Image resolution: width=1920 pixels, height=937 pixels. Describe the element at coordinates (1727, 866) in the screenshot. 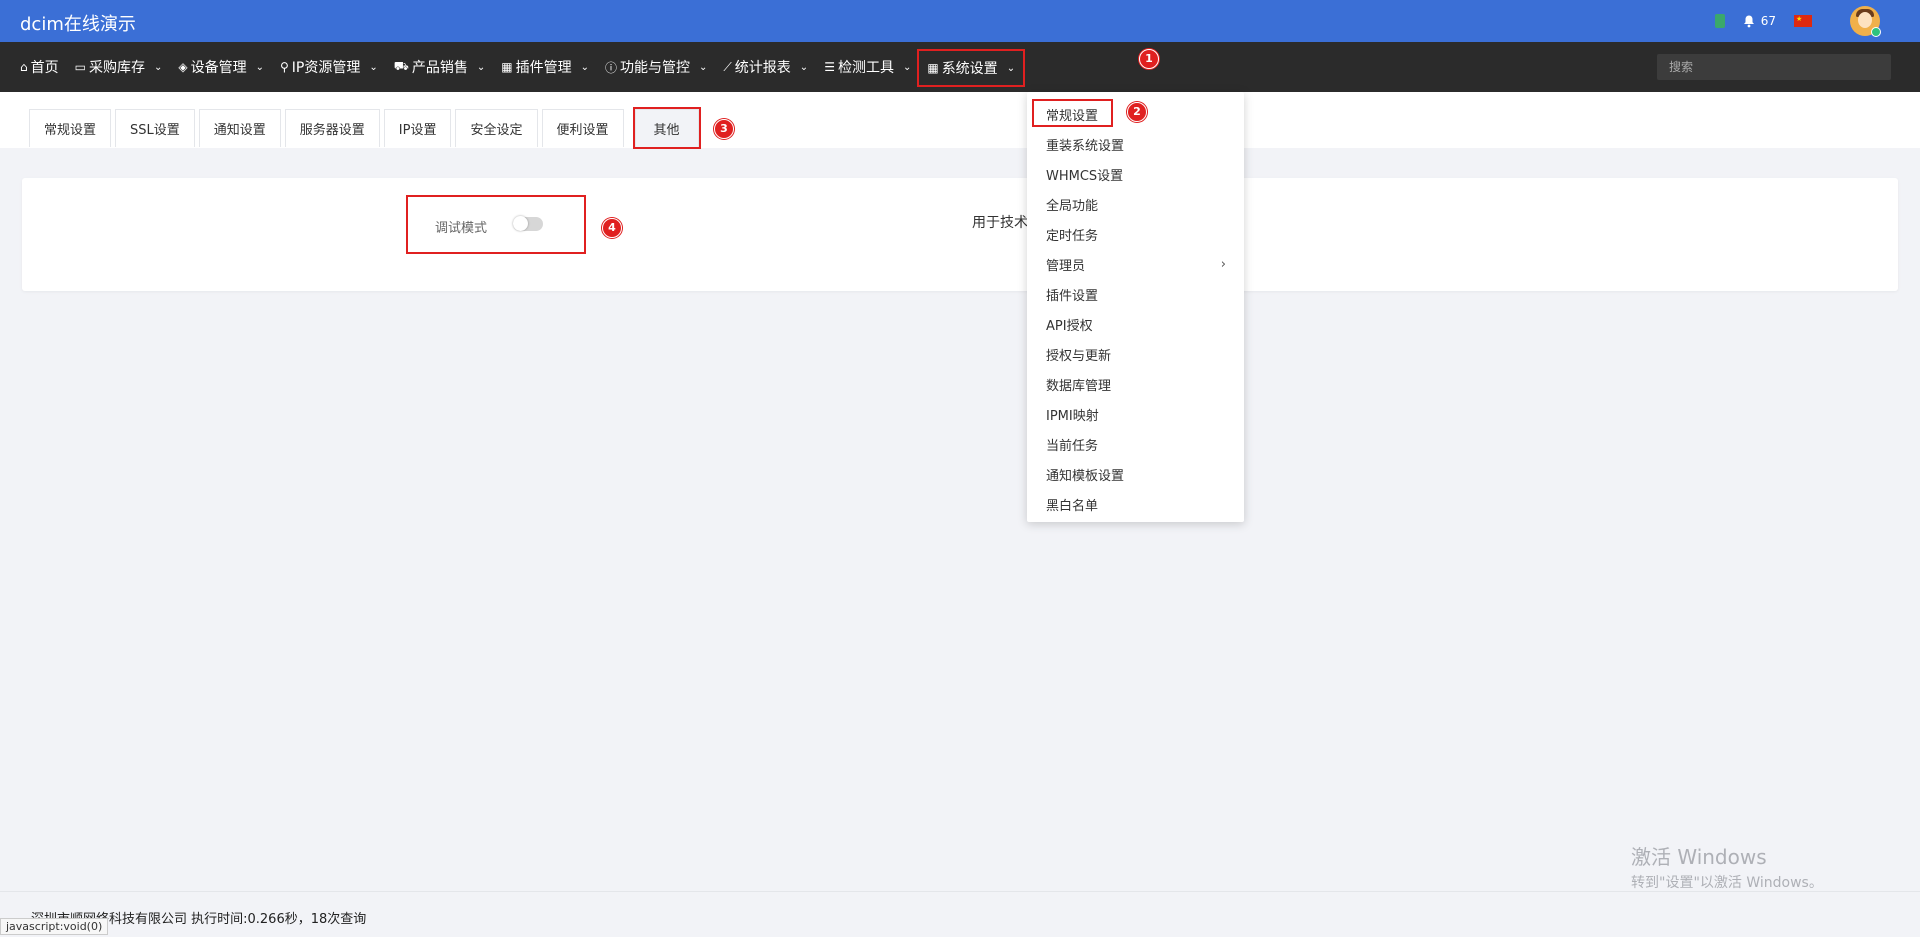

I see `windows-activation-watermark: 激活 Windows 转到"设置"以激活 Windows。` at that location.